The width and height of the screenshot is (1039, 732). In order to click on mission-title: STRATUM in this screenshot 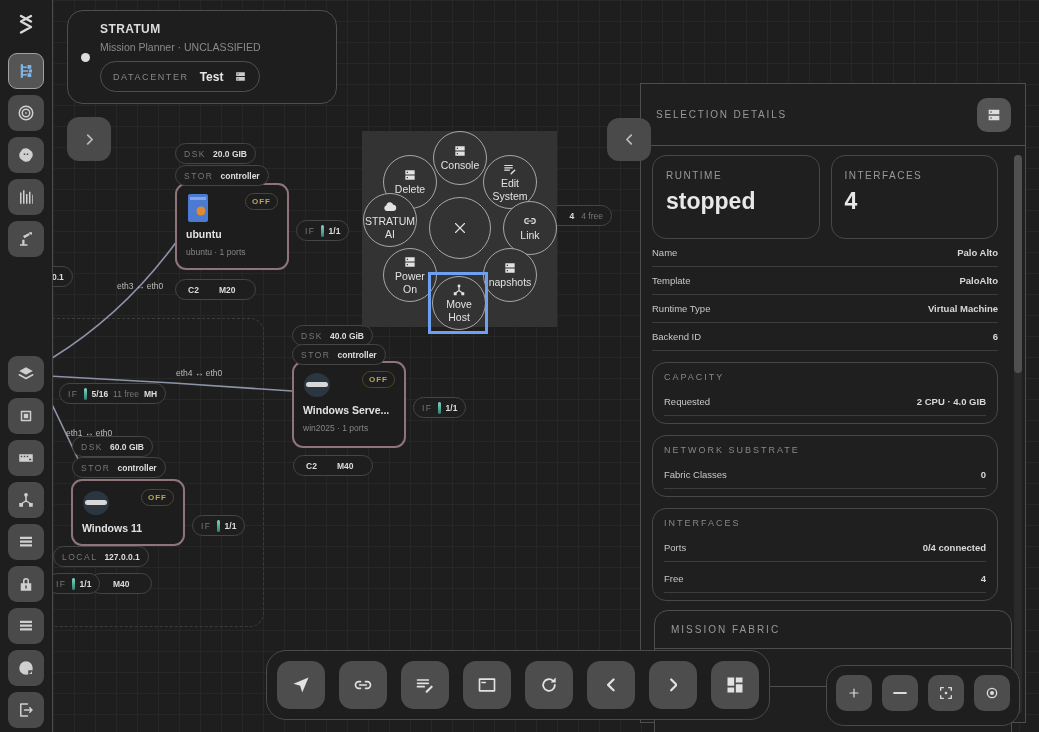, I will do `click(131, 29)`.